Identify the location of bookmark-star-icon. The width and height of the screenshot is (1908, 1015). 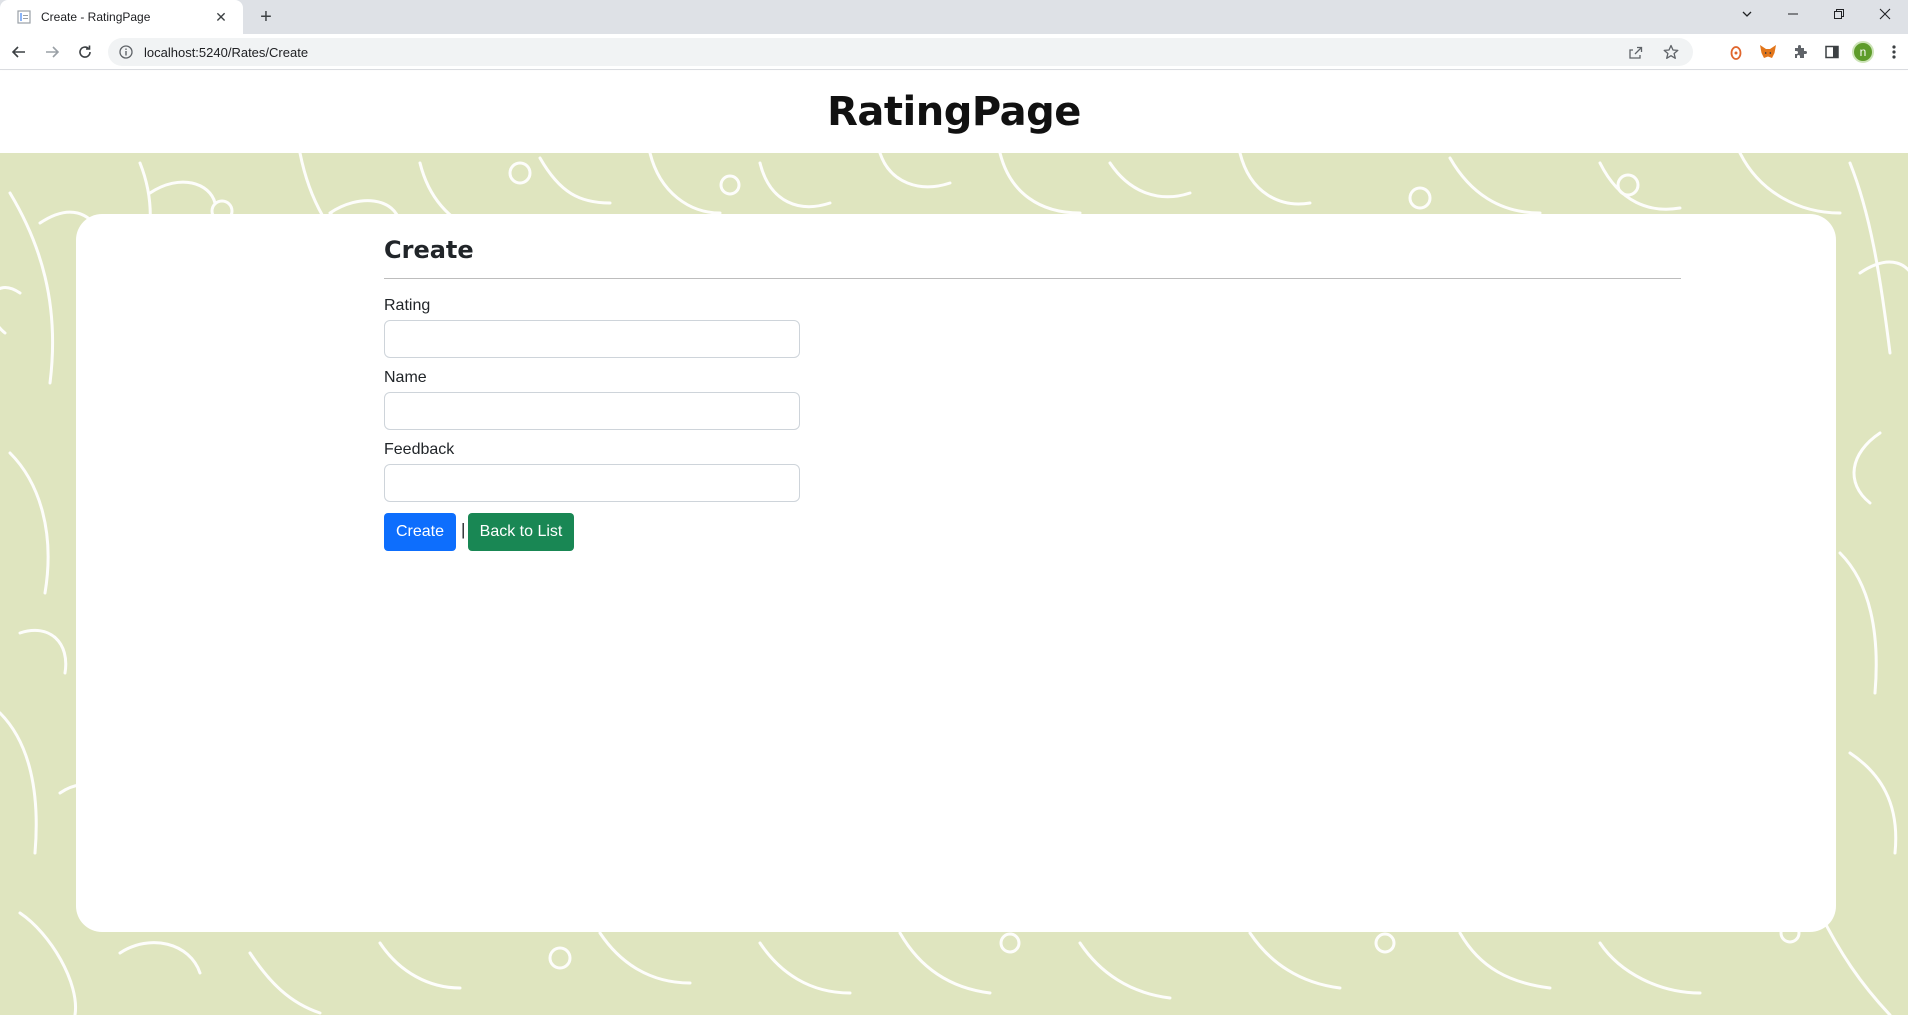
(1671, 52).